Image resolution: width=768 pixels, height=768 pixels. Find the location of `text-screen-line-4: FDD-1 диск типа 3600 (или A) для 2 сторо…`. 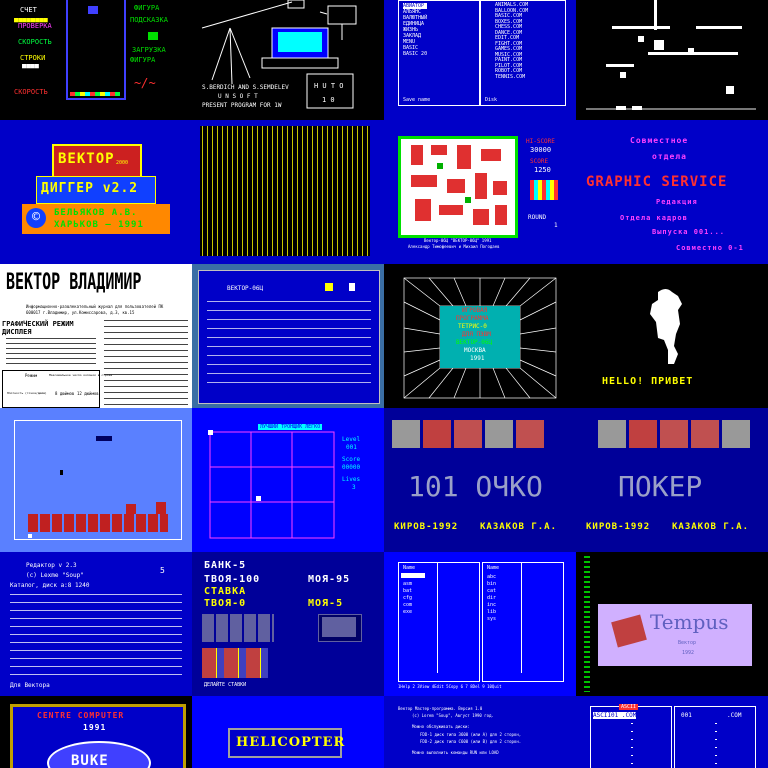

text-screen-line-4: FDD-1 диск типа 3600 (или A) для 2 сторо… is located at coordinates (471, 734).